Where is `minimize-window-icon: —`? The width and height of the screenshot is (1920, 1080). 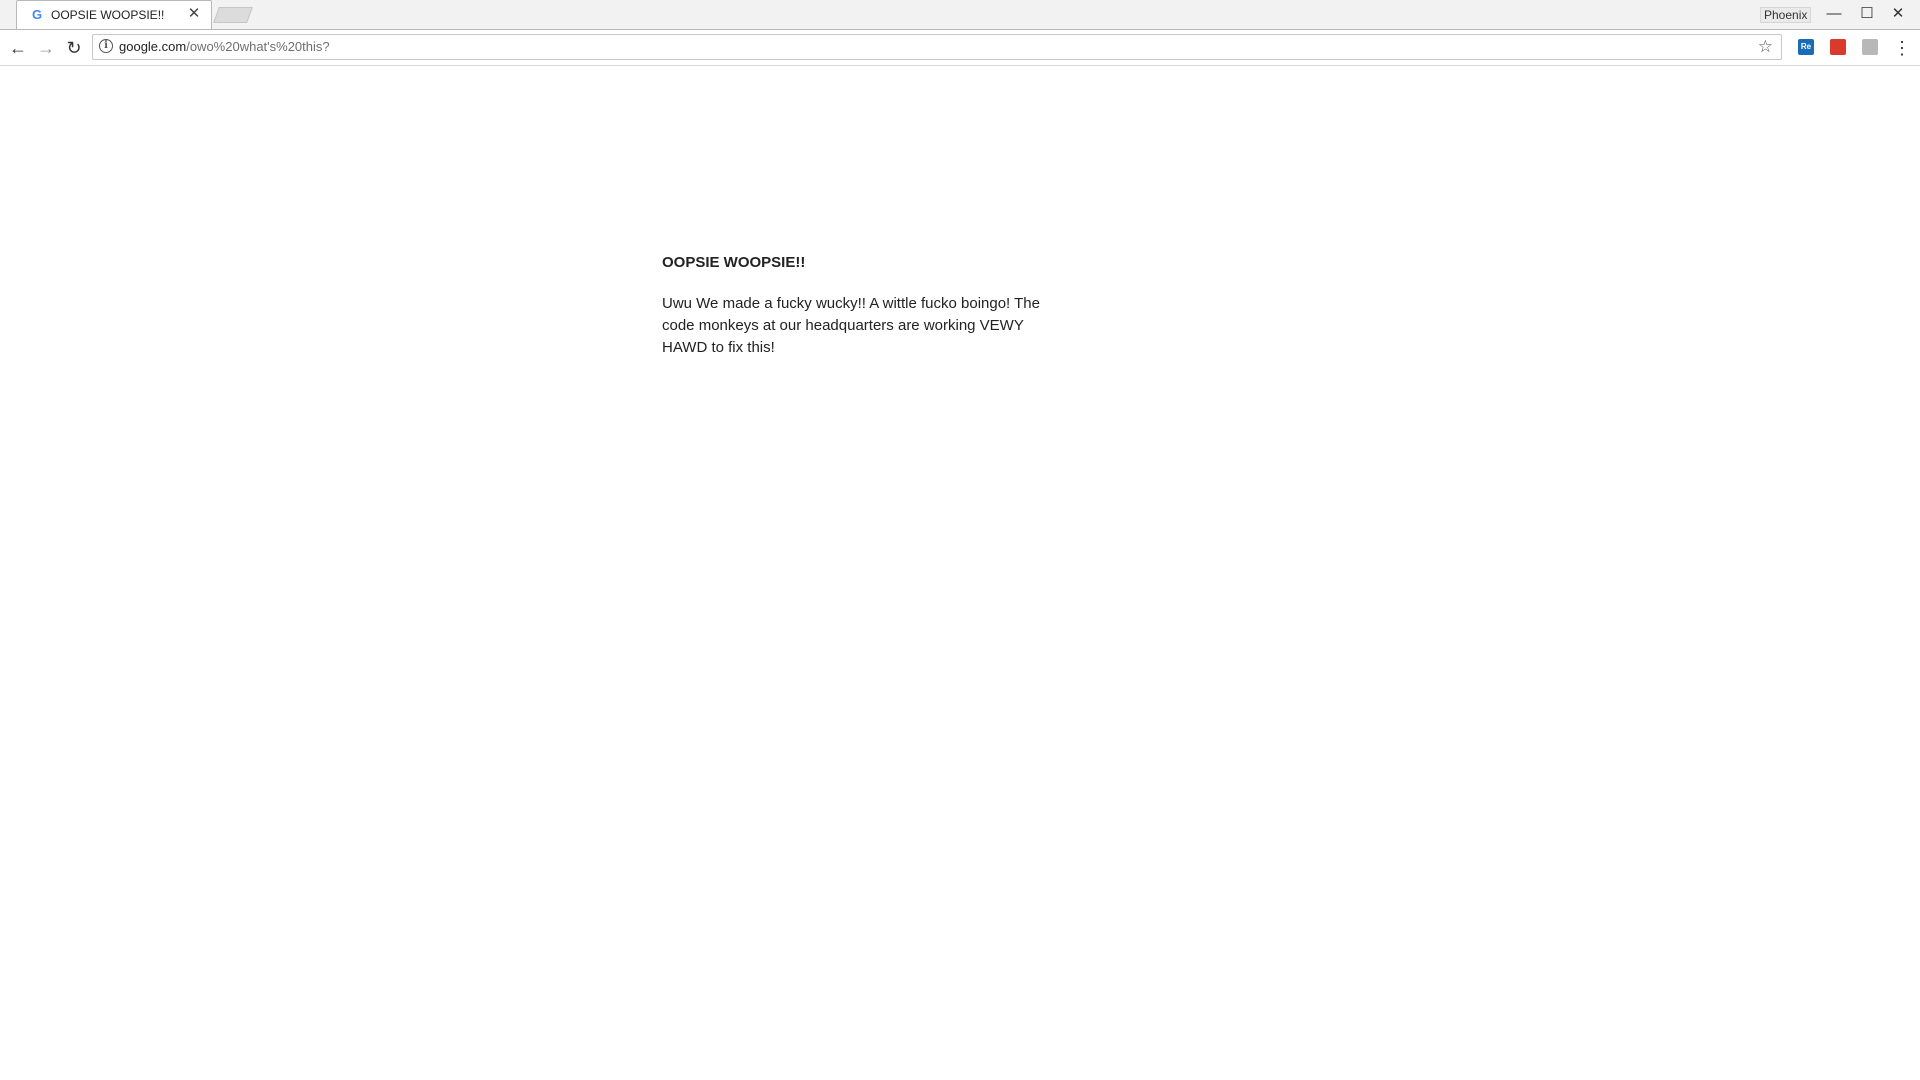
minimize-window-icon: — is located at coordinates (1834, 14).